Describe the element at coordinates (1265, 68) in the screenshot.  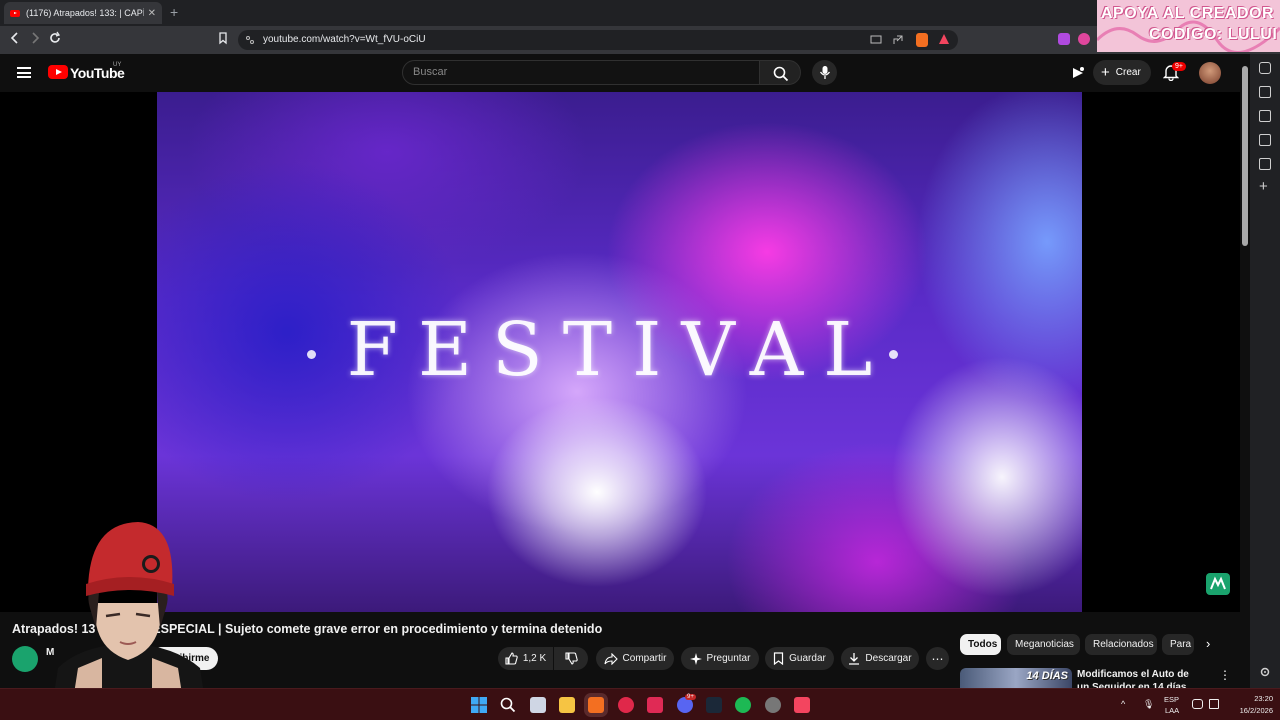
I see `leo-ai-icon` at that location.